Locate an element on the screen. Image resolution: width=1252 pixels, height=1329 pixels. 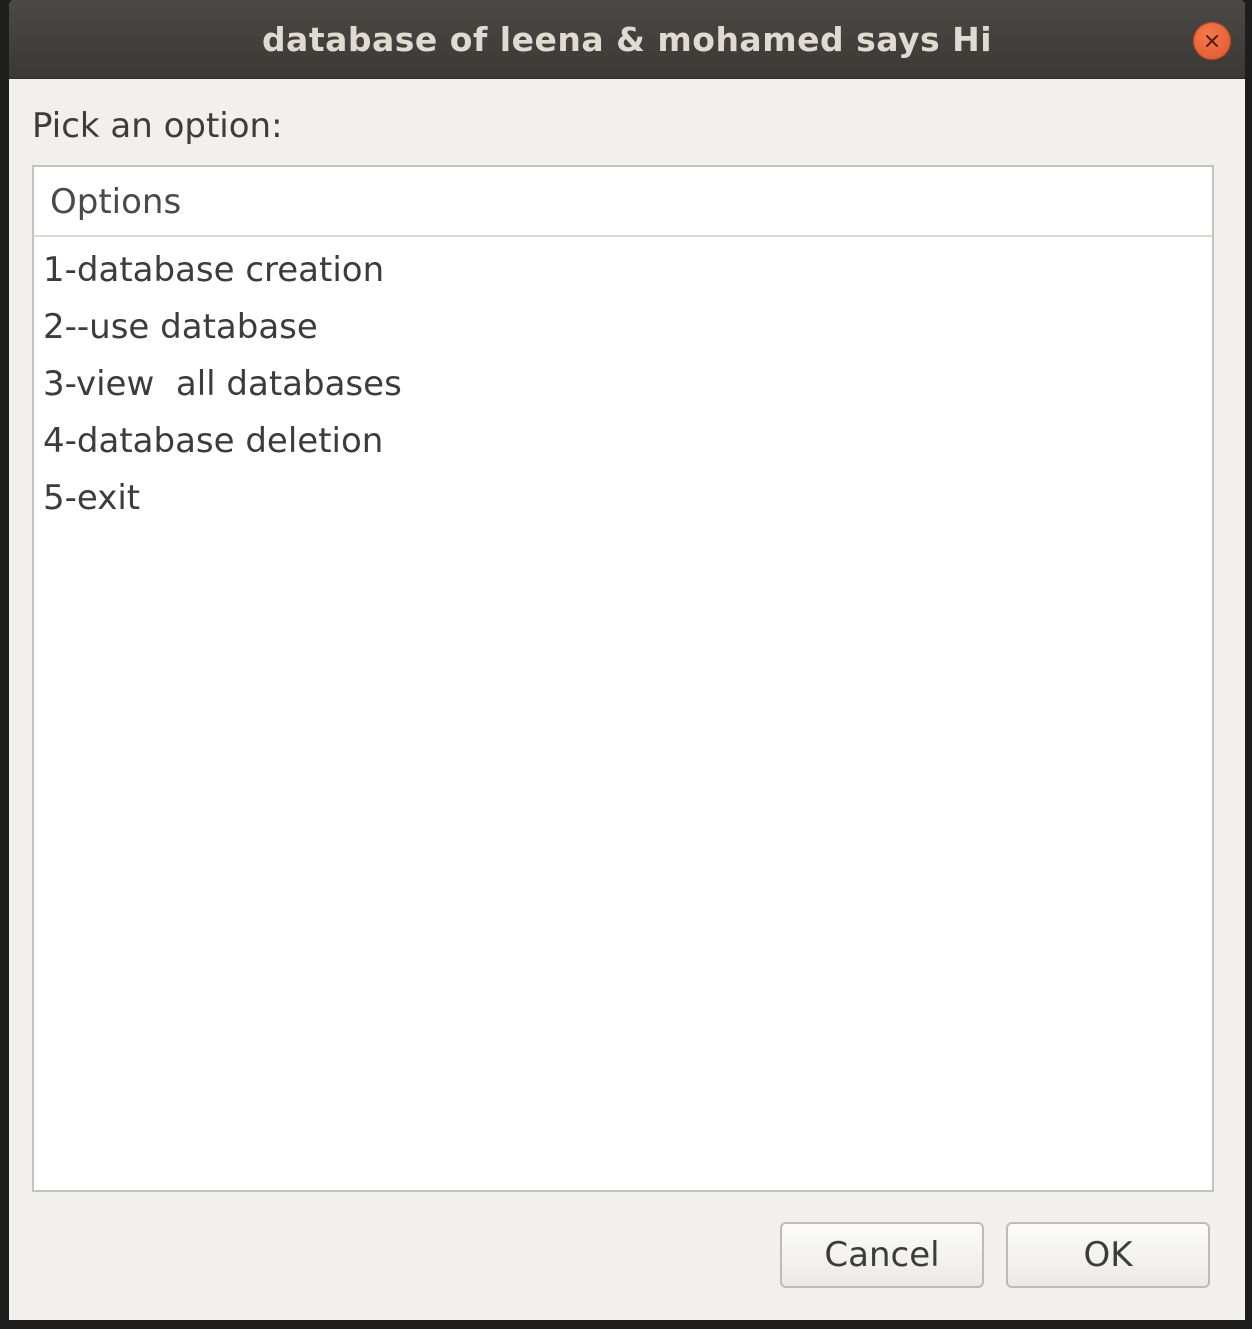
ok-button: OK is located at coordinates (1108, 1255).